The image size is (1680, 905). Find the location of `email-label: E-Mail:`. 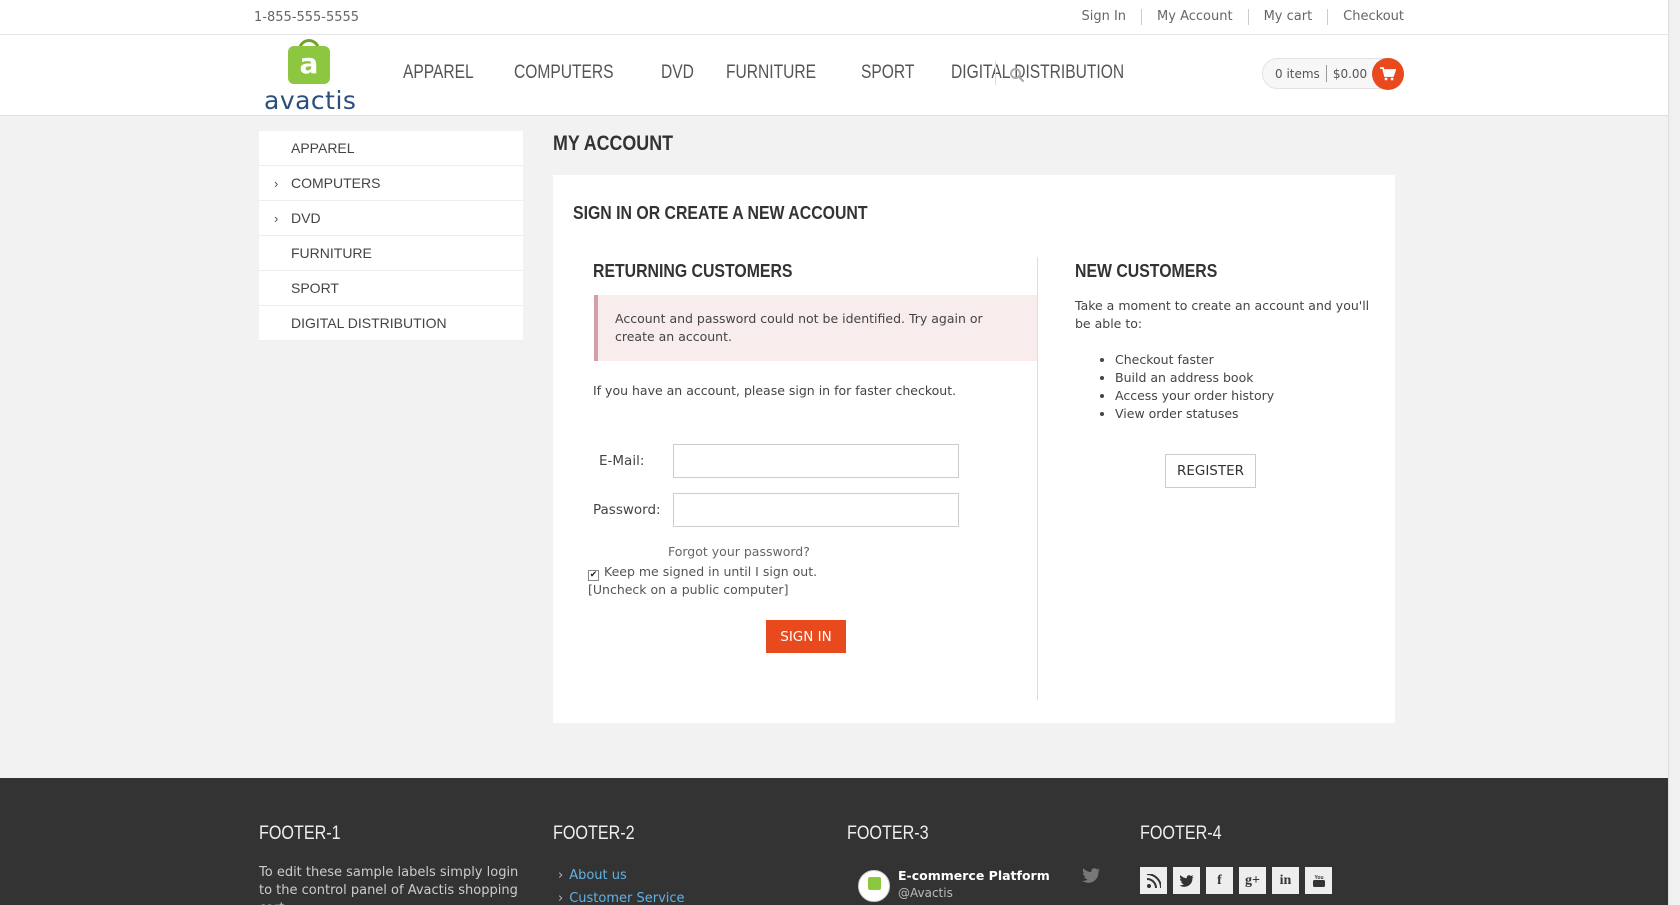

email-label: E-Mail: is located at coordinates (622, 461).